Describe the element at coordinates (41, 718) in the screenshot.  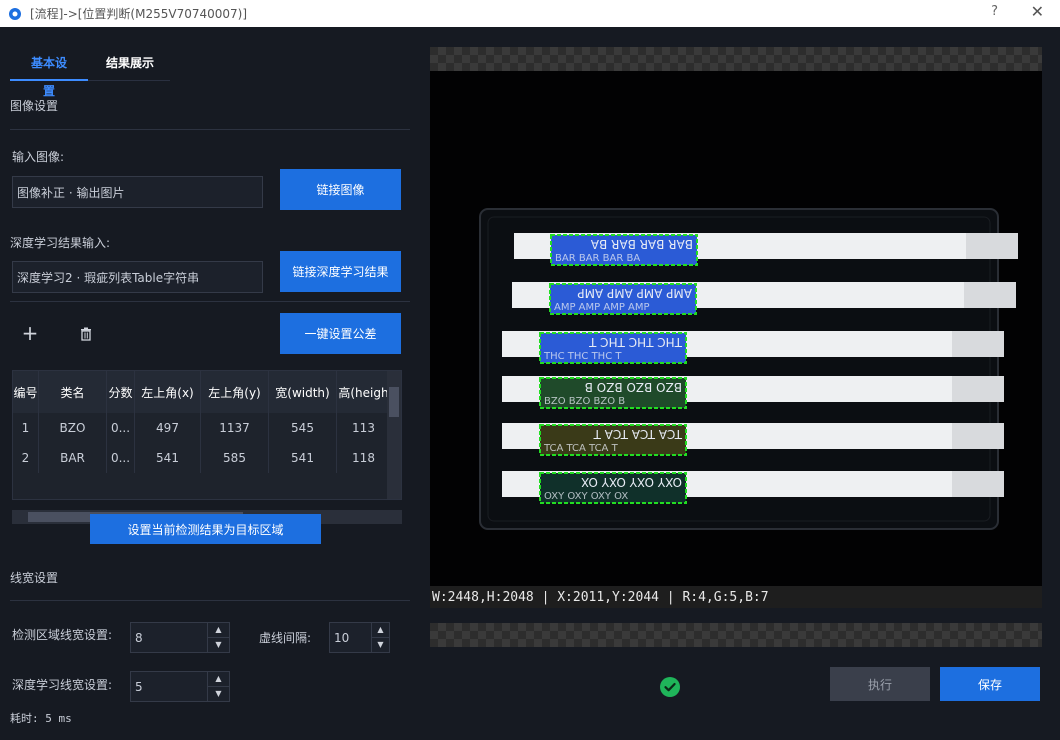
I see `elapsed-time: 耗时: 5 ms` at that location.